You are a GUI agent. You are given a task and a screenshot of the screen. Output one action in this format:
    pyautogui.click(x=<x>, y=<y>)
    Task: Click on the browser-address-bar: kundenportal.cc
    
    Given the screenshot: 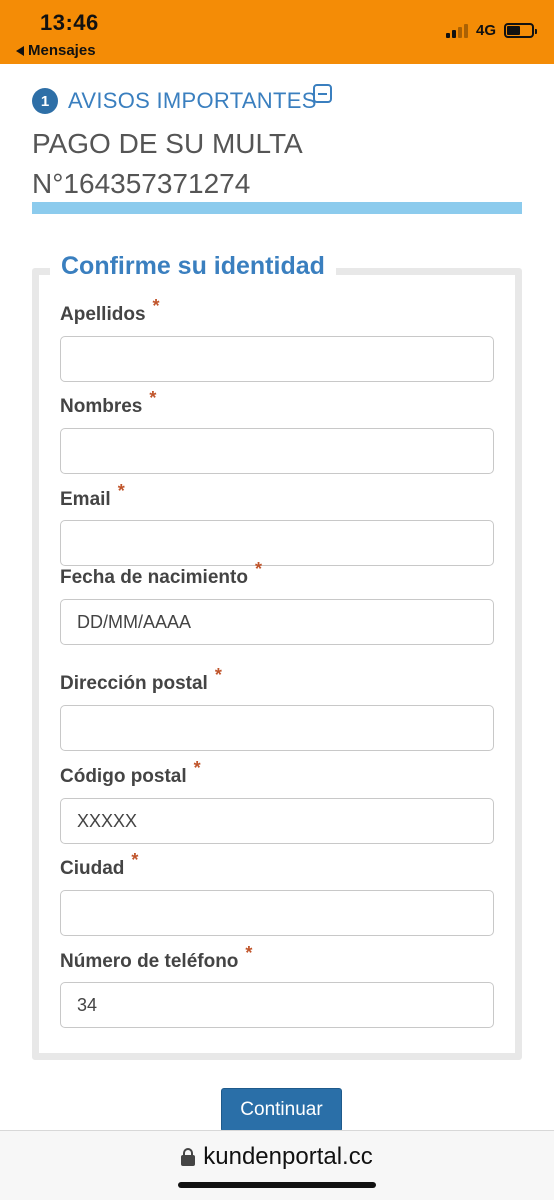 What is the action you would take?
    pyautogui.click(x=277, y=1165)
    